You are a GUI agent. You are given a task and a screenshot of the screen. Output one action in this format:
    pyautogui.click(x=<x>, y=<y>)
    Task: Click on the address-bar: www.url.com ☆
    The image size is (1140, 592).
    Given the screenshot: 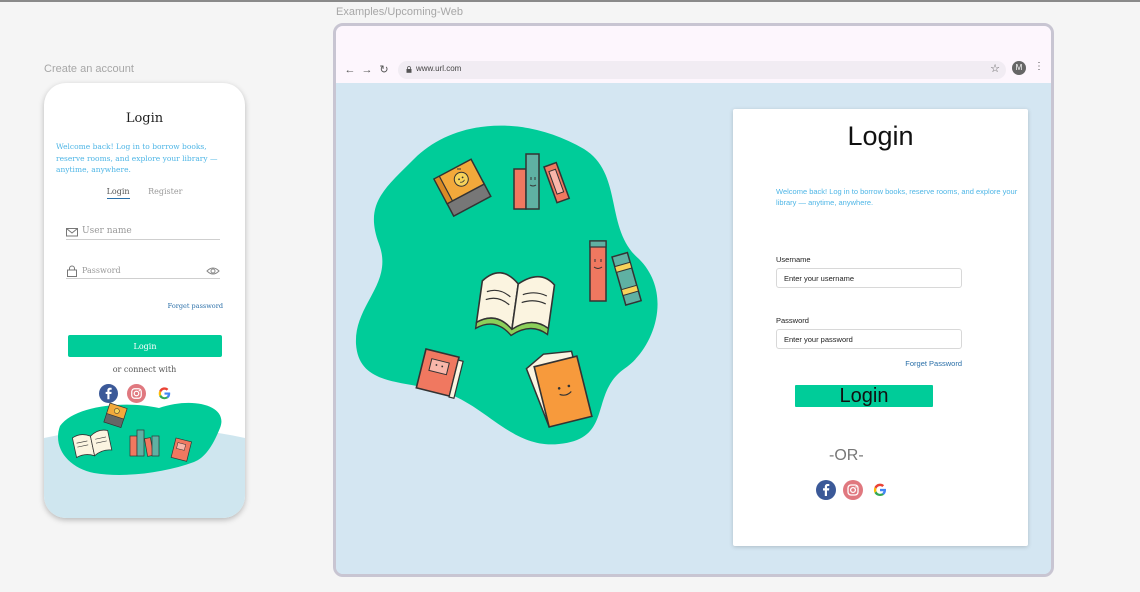 What is the action you would take?
    pyautogui.click(x=702, y=70)
    